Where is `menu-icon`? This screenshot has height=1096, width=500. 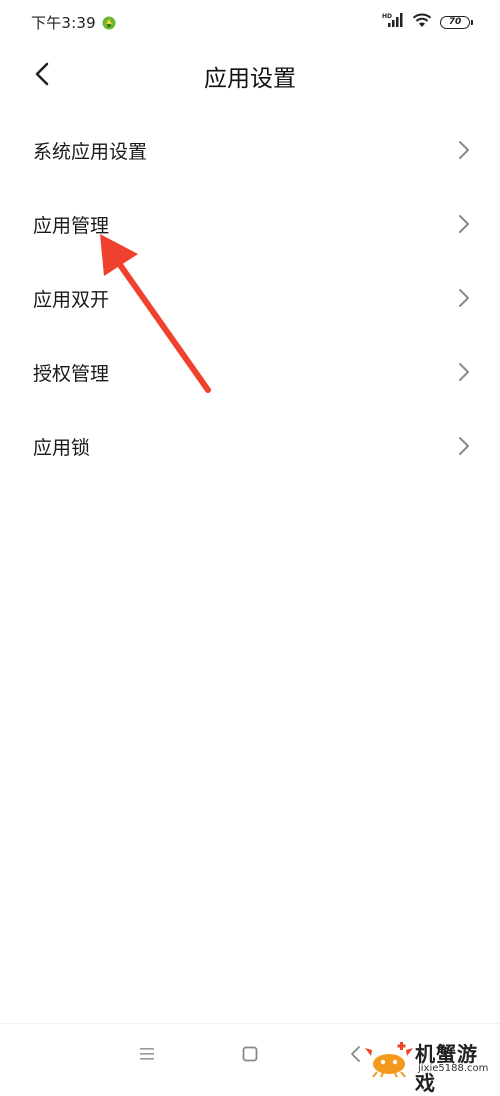
menu-icon is located at coordinates (147, 1054).